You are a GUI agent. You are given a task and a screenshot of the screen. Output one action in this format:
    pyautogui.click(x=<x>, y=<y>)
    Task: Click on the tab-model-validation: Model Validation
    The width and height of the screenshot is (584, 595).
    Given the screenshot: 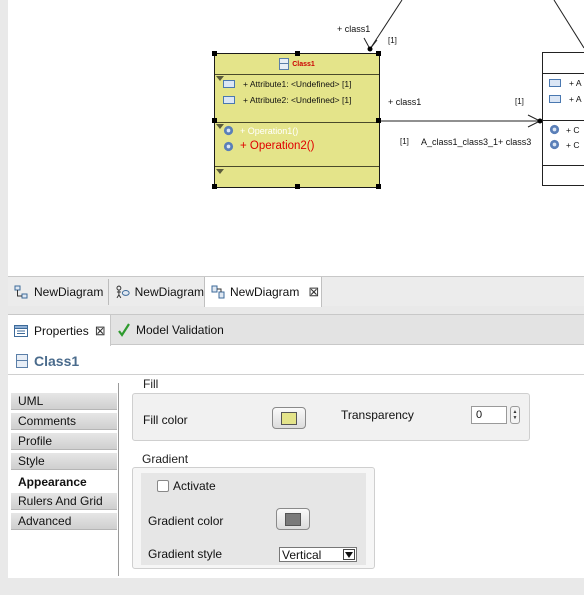 What is the action you would take?
    pyautogui.click(x=183, y=330)
    